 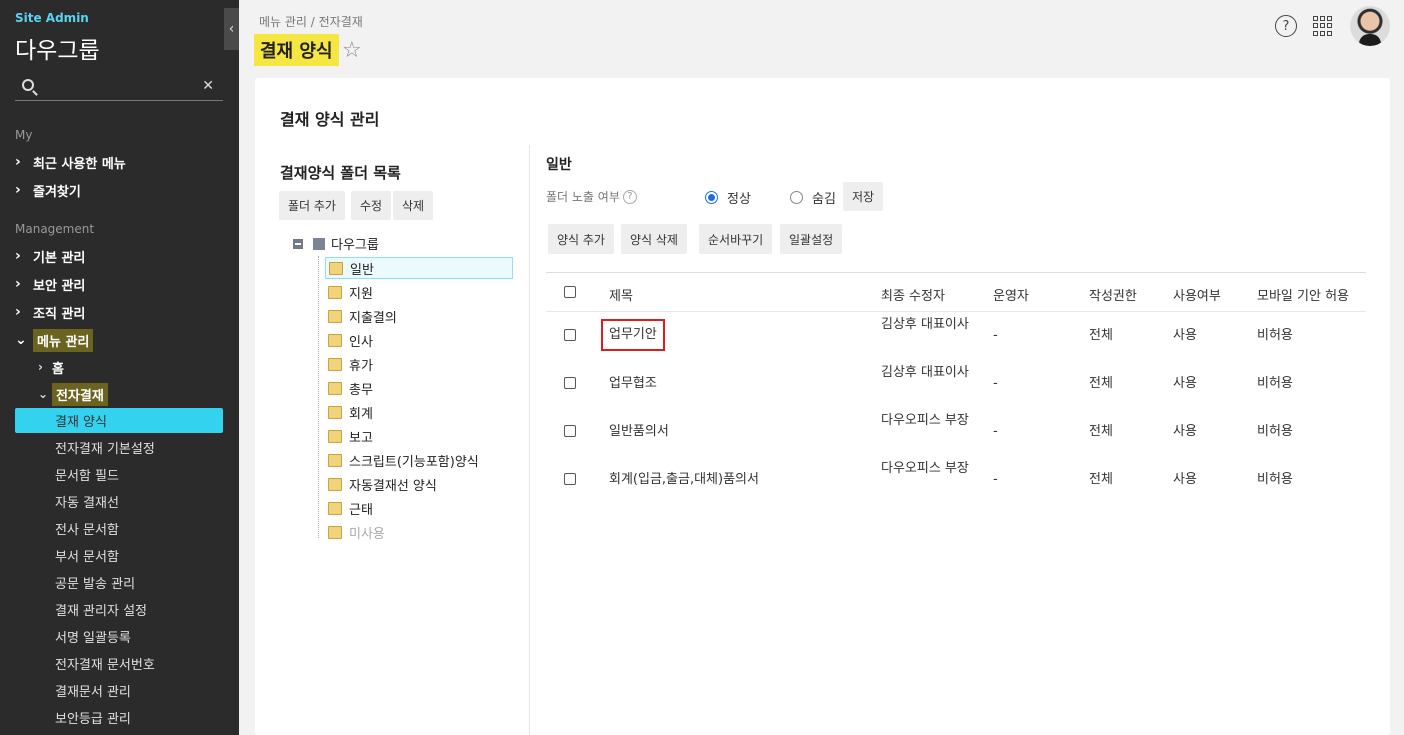 What do you see at coordinates (57, 51) in the screenshot?
I see `org-name: 다우그룹` at bounding box center [57, 51].